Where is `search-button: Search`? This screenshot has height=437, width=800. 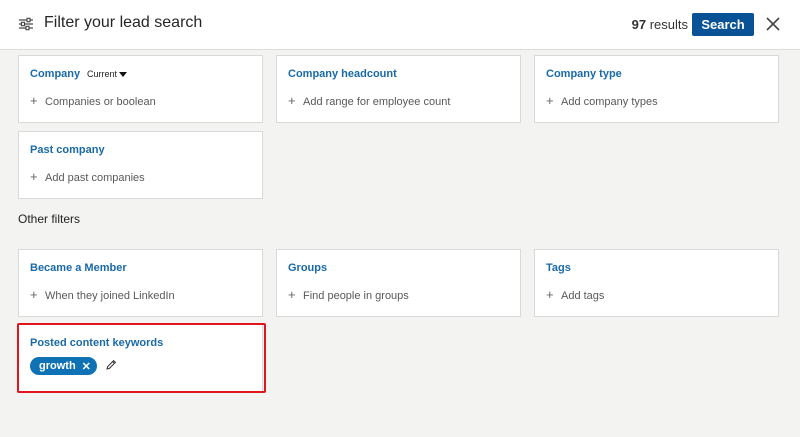 search-button: Search is located at coordinates (723, 24).